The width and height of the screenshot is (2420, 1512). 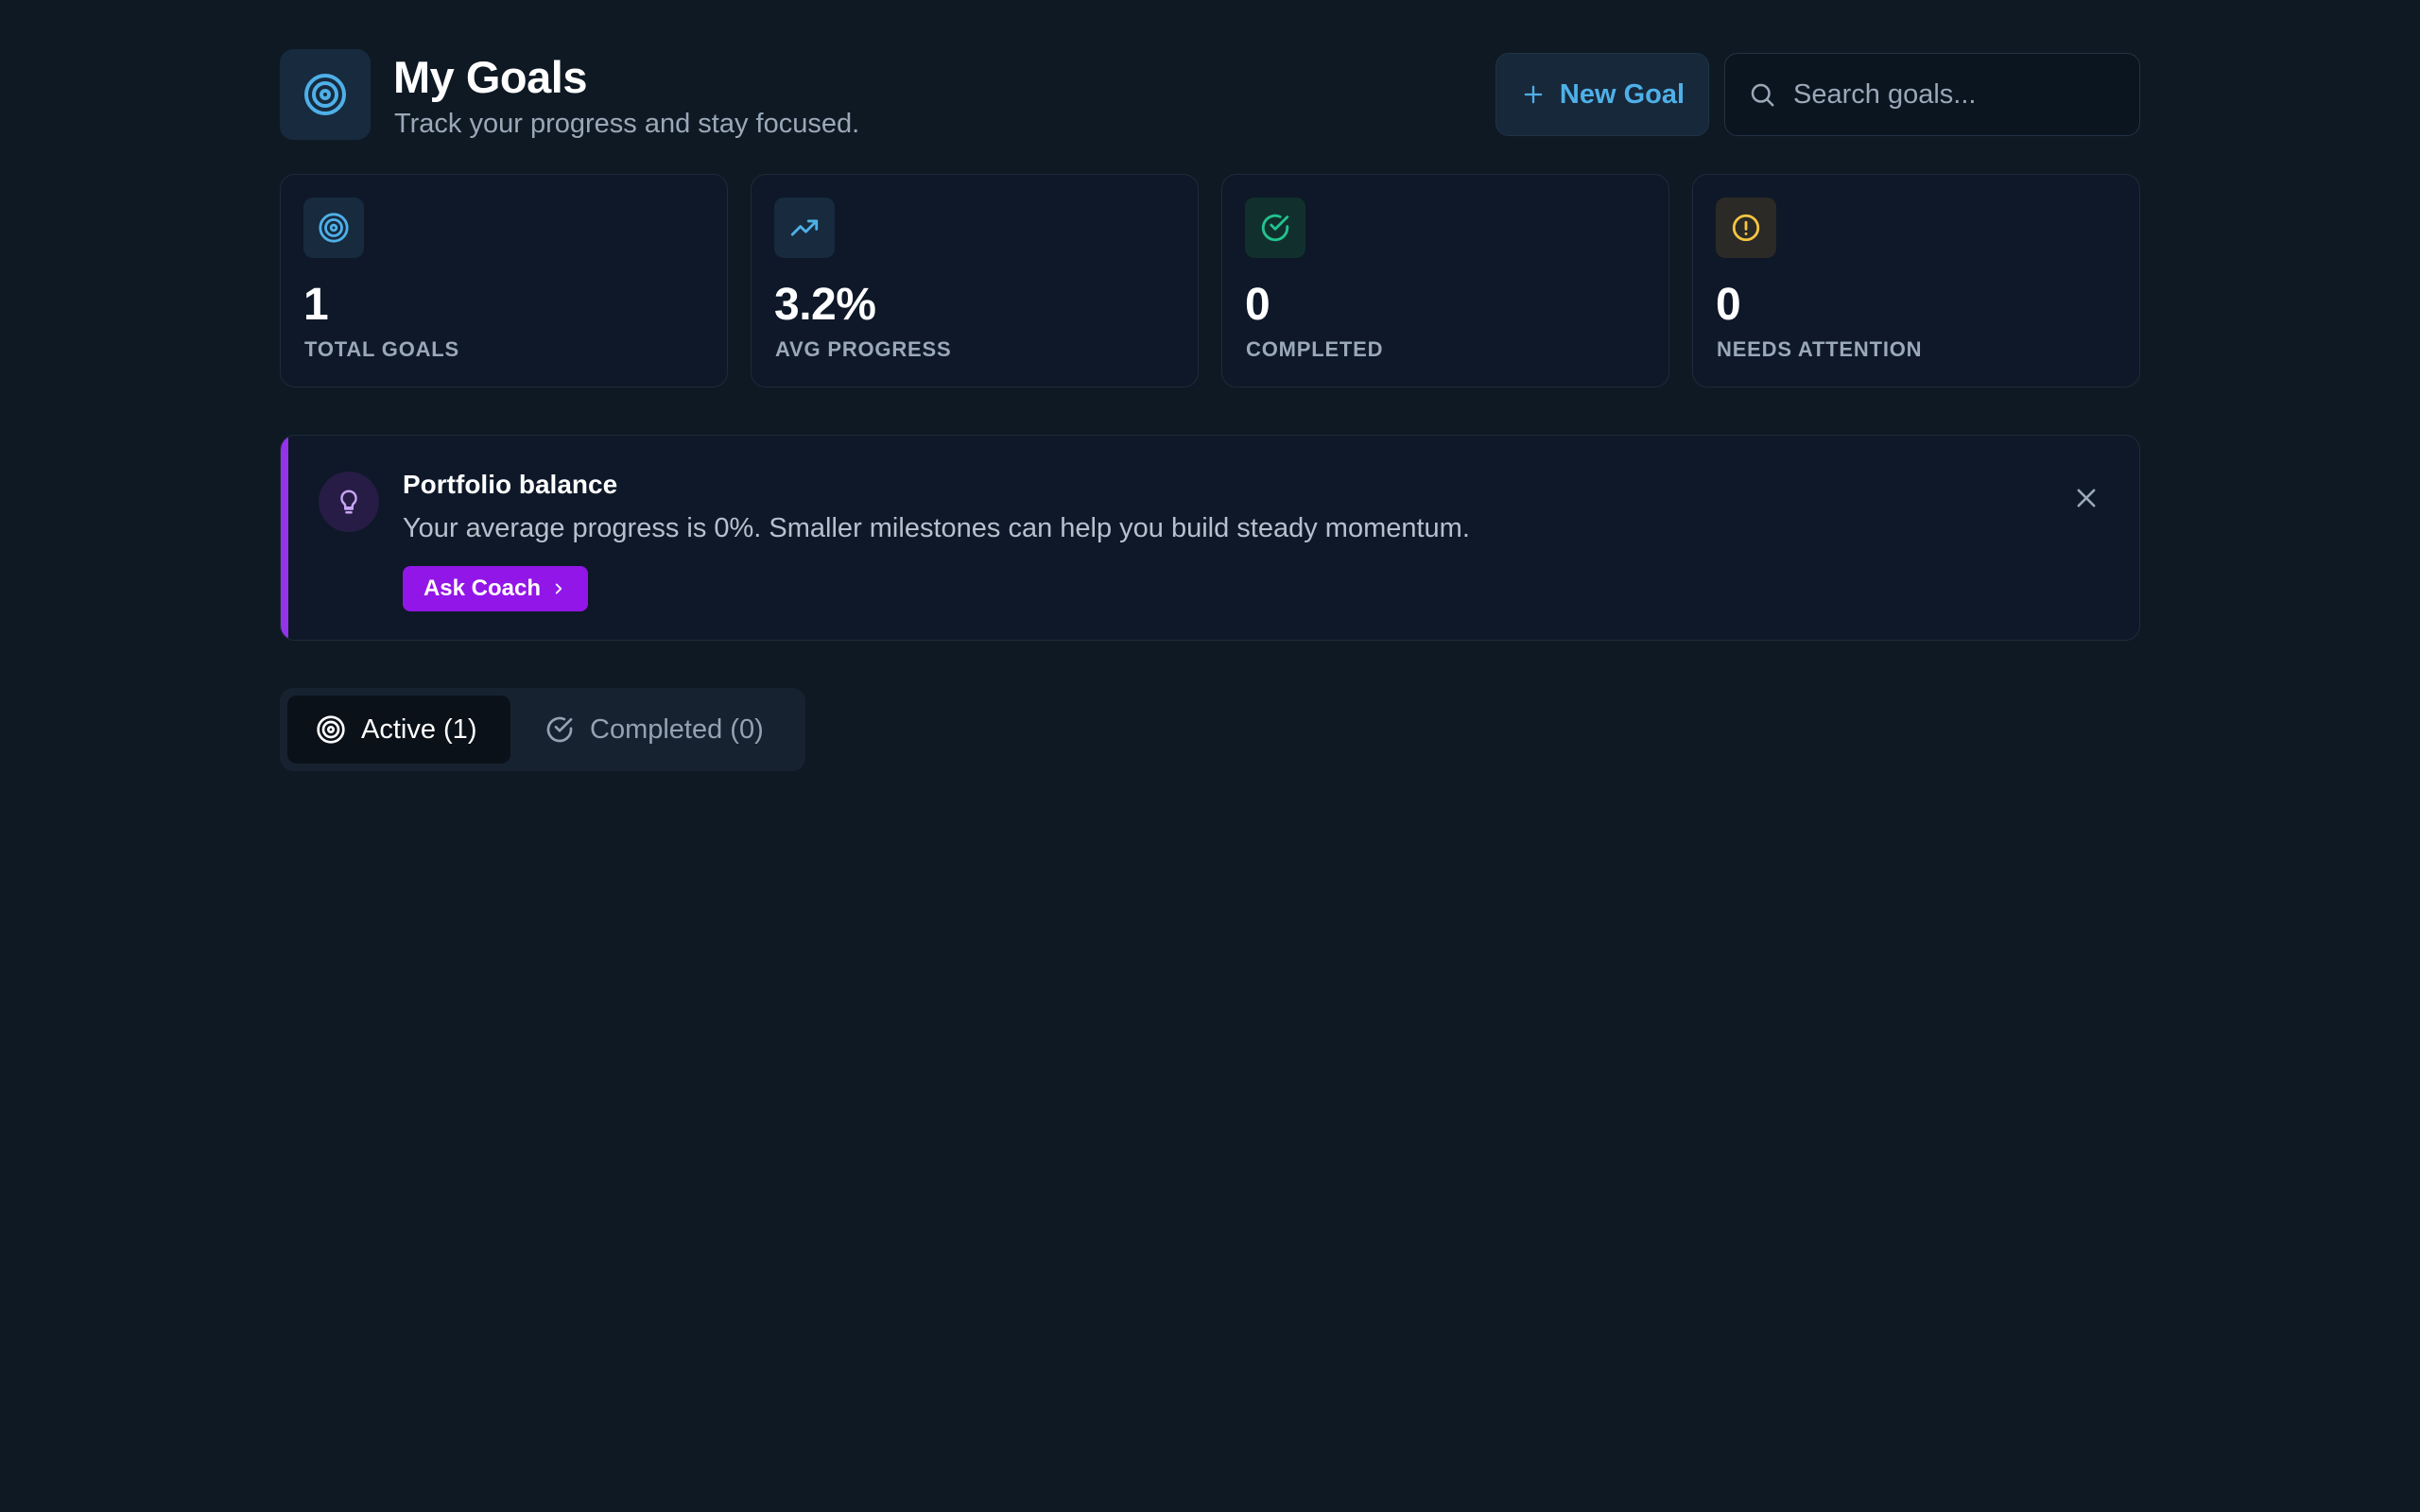 I want to click on tab-label: Active (1), so click(x=419, y=729).